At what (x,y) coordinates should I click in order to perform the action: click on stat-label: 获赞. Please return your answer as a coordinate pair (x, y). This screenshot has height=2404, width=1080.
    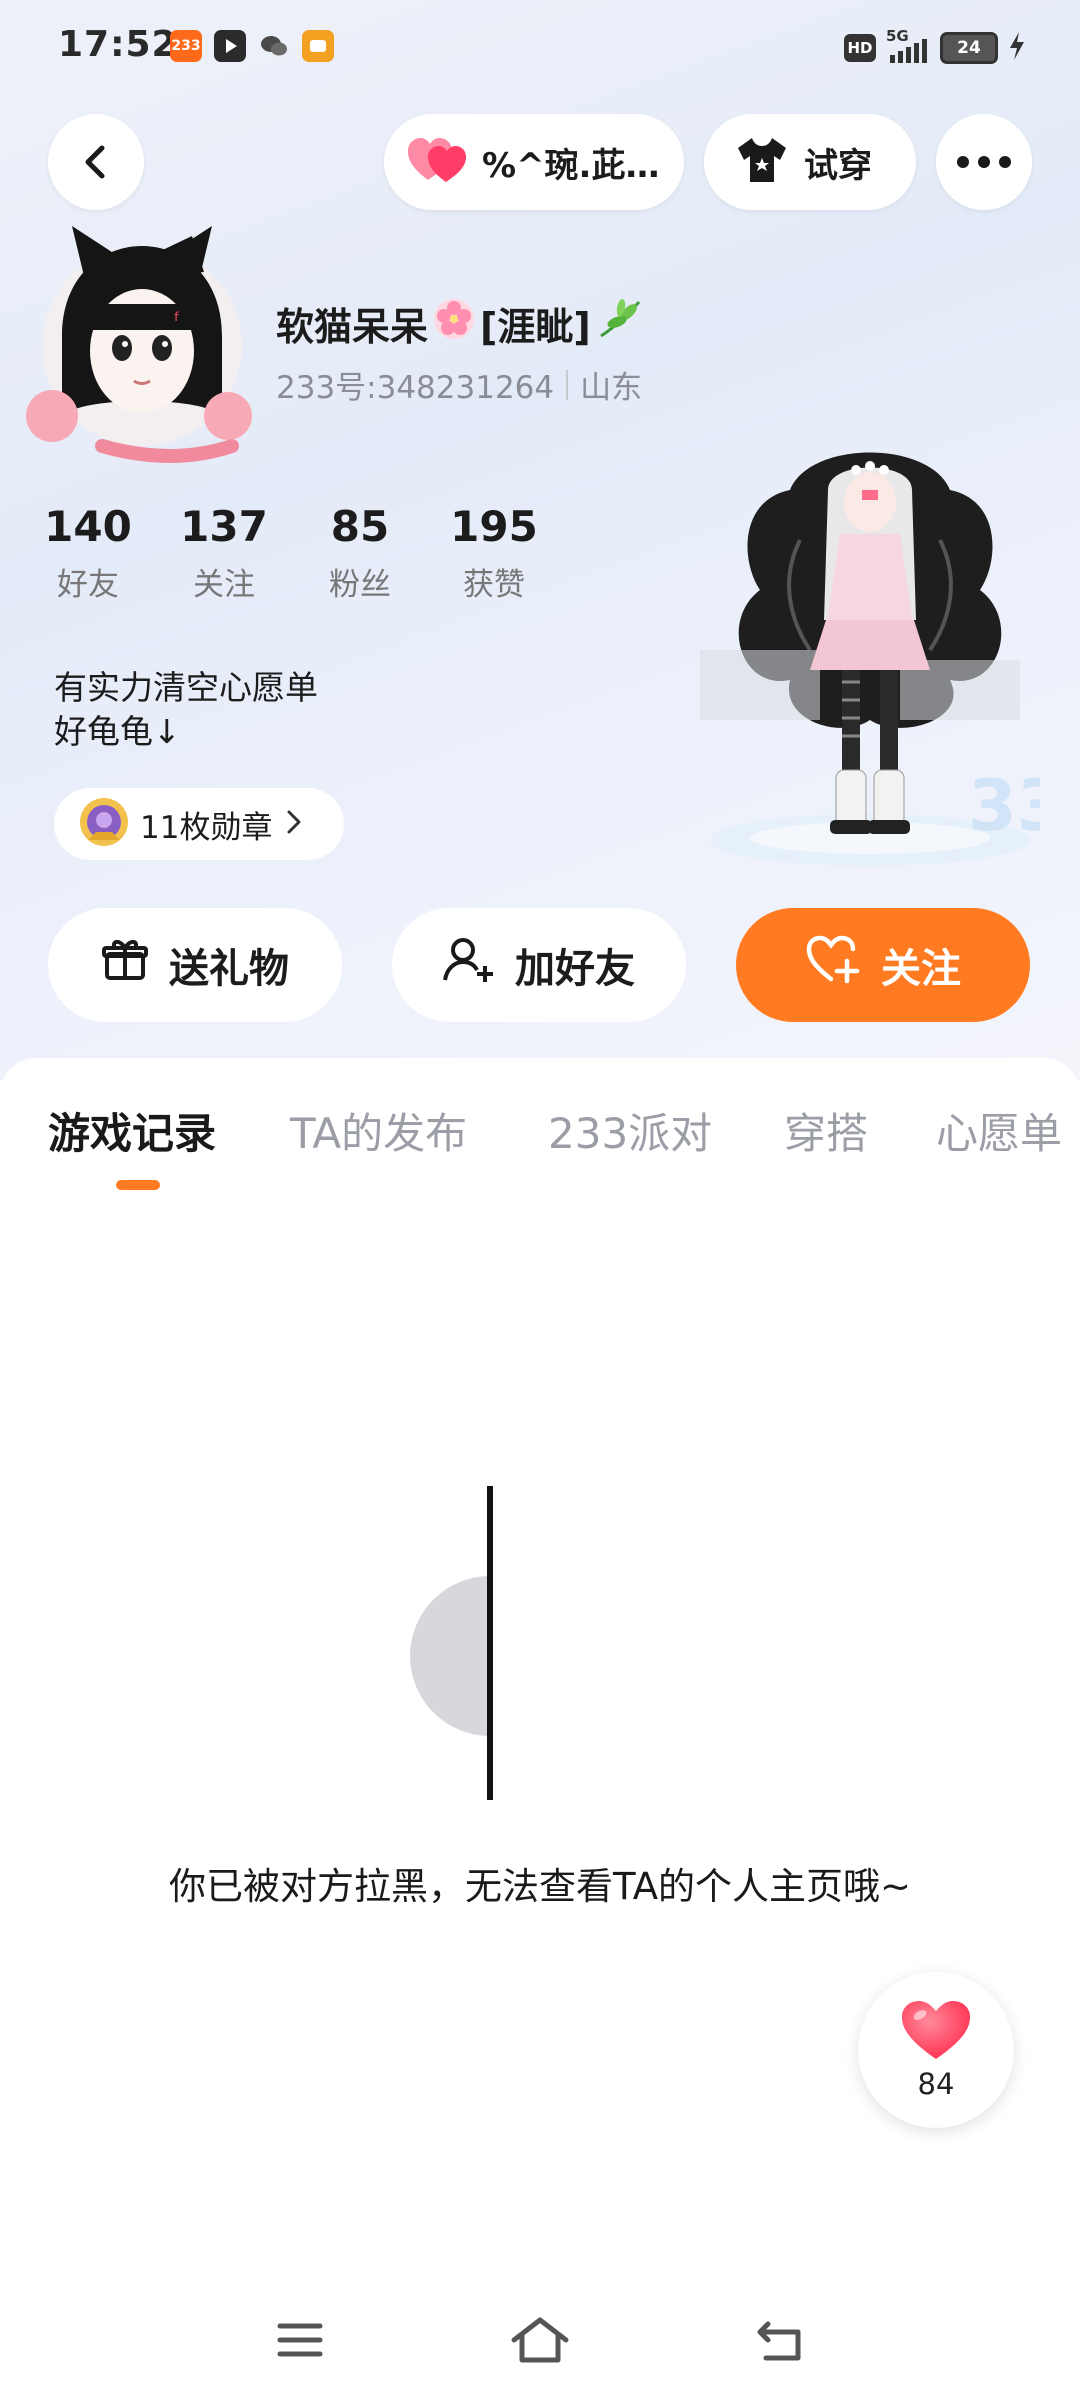
    Looking at the image, I should click on (494, 585).